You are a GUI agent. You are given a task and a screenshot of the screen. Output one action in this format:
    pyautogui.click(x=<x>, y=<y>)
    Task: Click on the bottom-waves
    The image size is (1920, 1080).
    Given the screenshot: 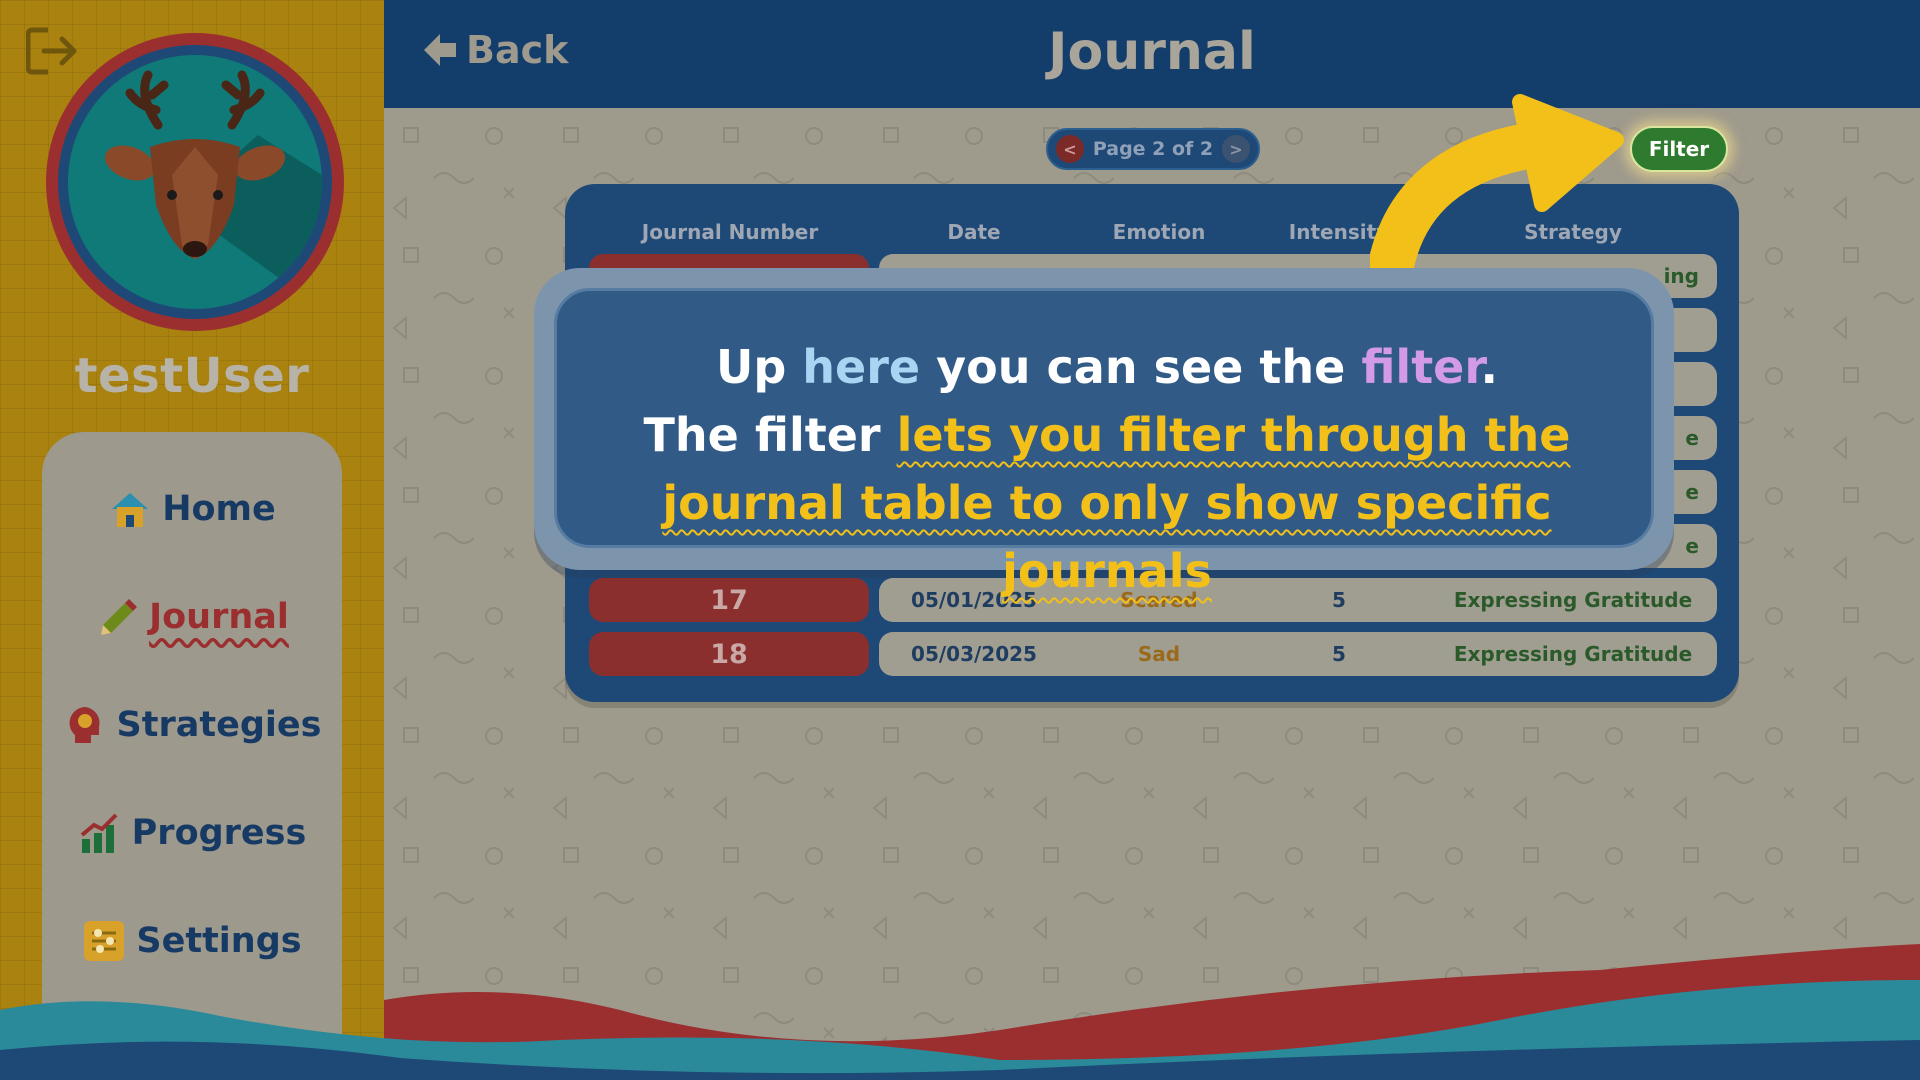 What is the action you would take?
    pyautogui.click(x=960, y=1012)
    